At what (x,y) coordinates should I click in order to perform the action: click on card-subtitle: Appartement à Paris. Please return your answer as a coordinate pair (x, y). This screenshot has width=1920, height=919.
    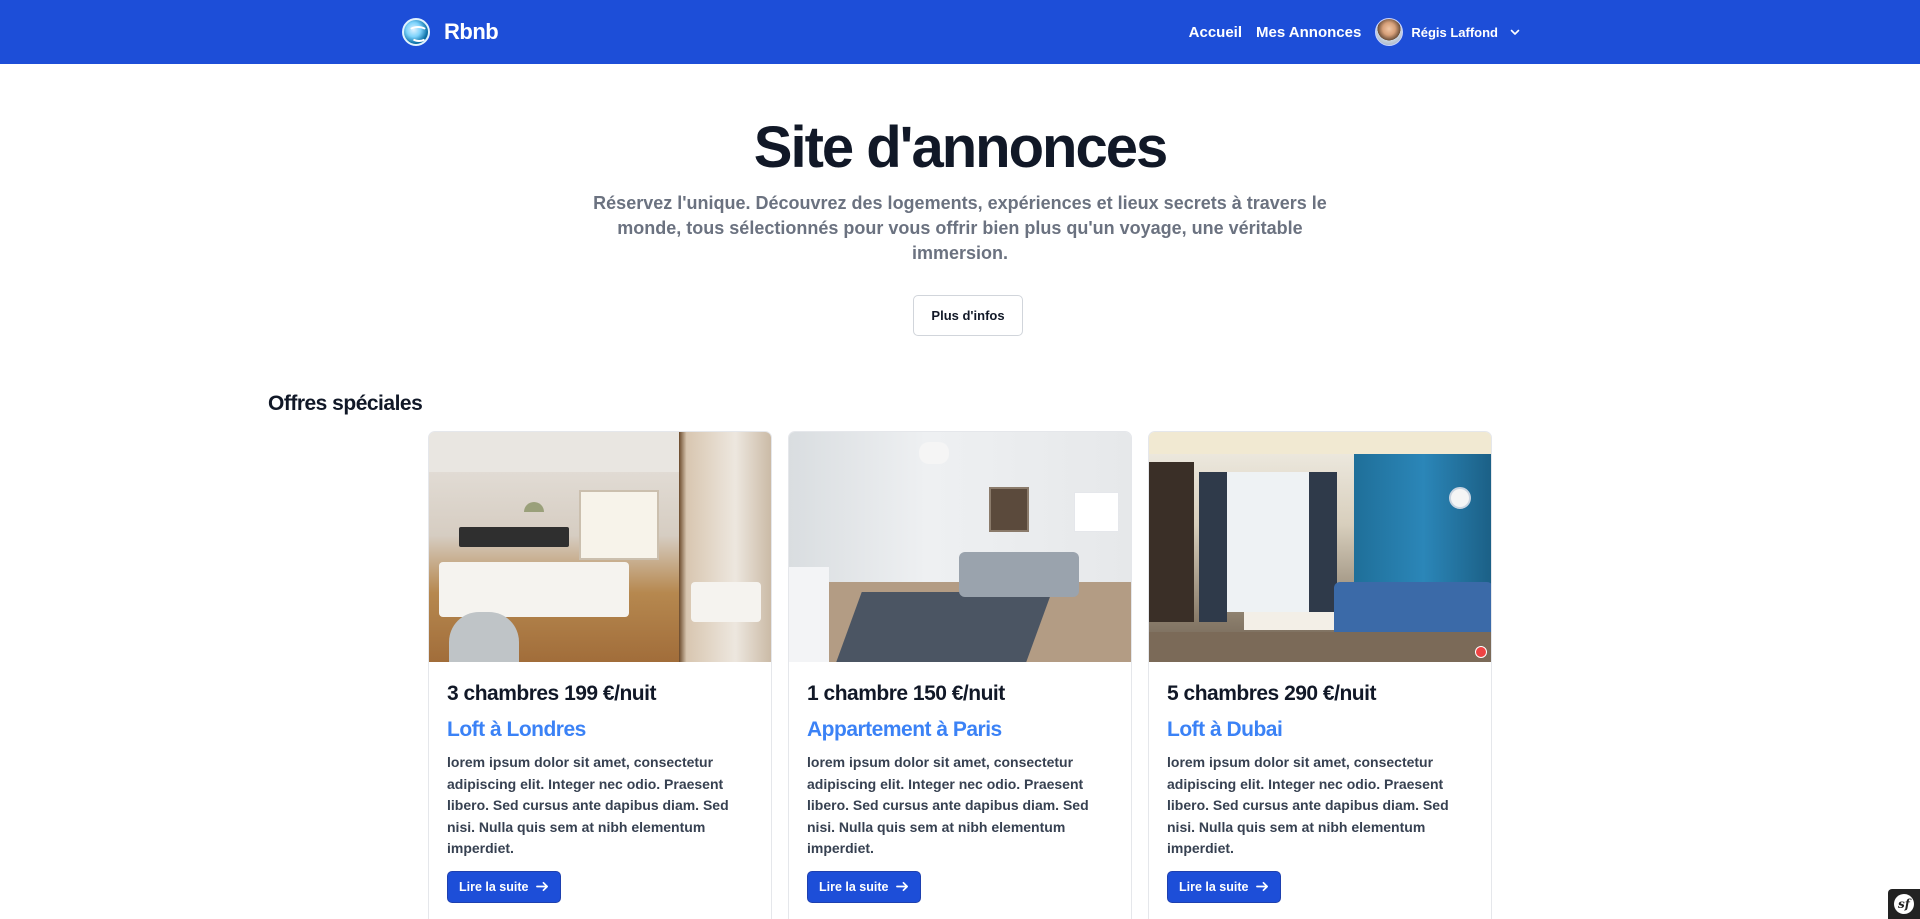
    Looking at the image, I should click on (960, 730).